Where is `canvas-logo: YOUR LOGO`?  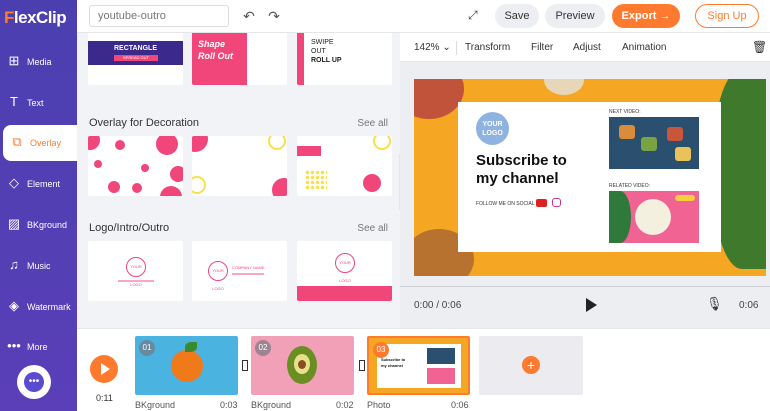 canvas-logo: YOUR LOGO is located at coordinates (492, 128).